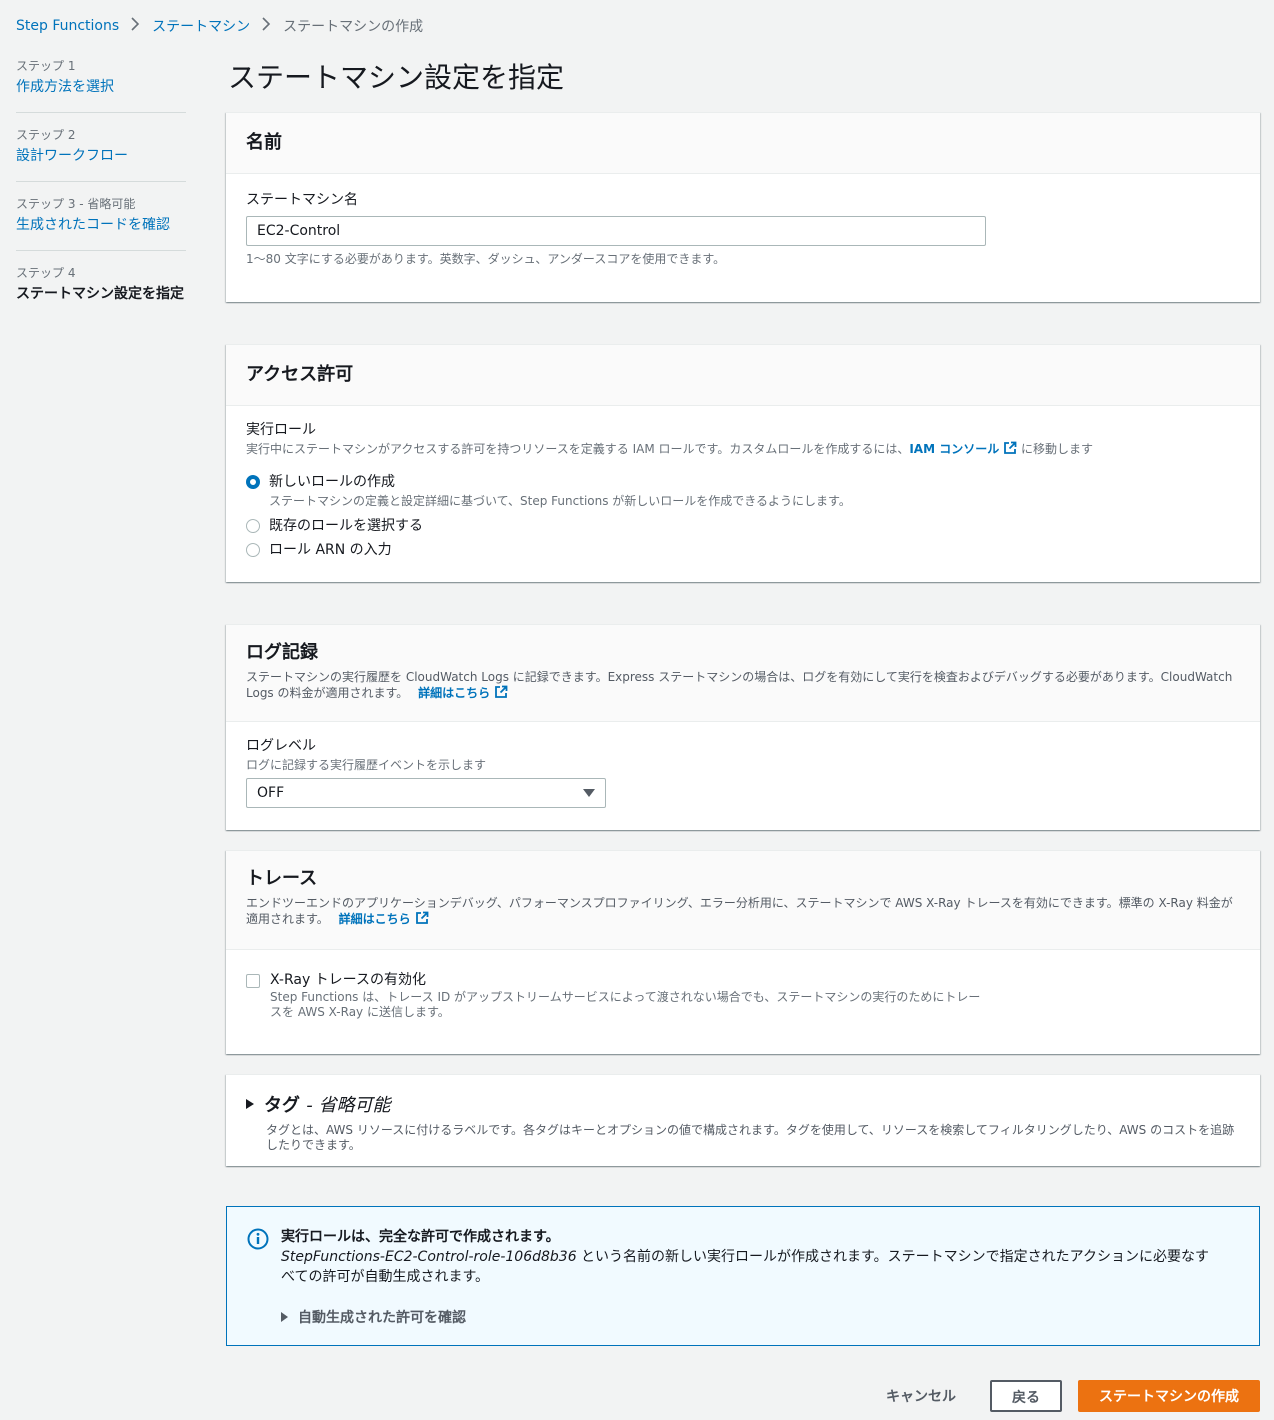 Image resolution: width=1274 pixels, height=1420 pixels. I want to click on tracing-learn-more-link: 詳細はこちら, so click(384, 918).